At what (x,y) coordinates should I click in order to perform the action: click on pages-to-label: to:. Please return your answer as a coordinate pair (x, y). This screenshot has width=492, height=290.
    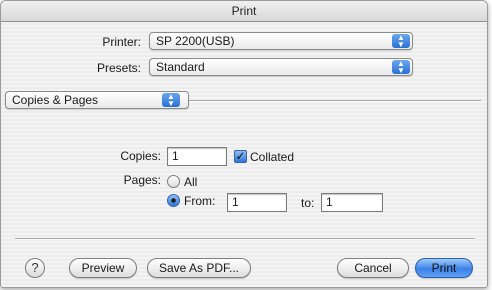
    Looking at the image, I should click on (308, 203).